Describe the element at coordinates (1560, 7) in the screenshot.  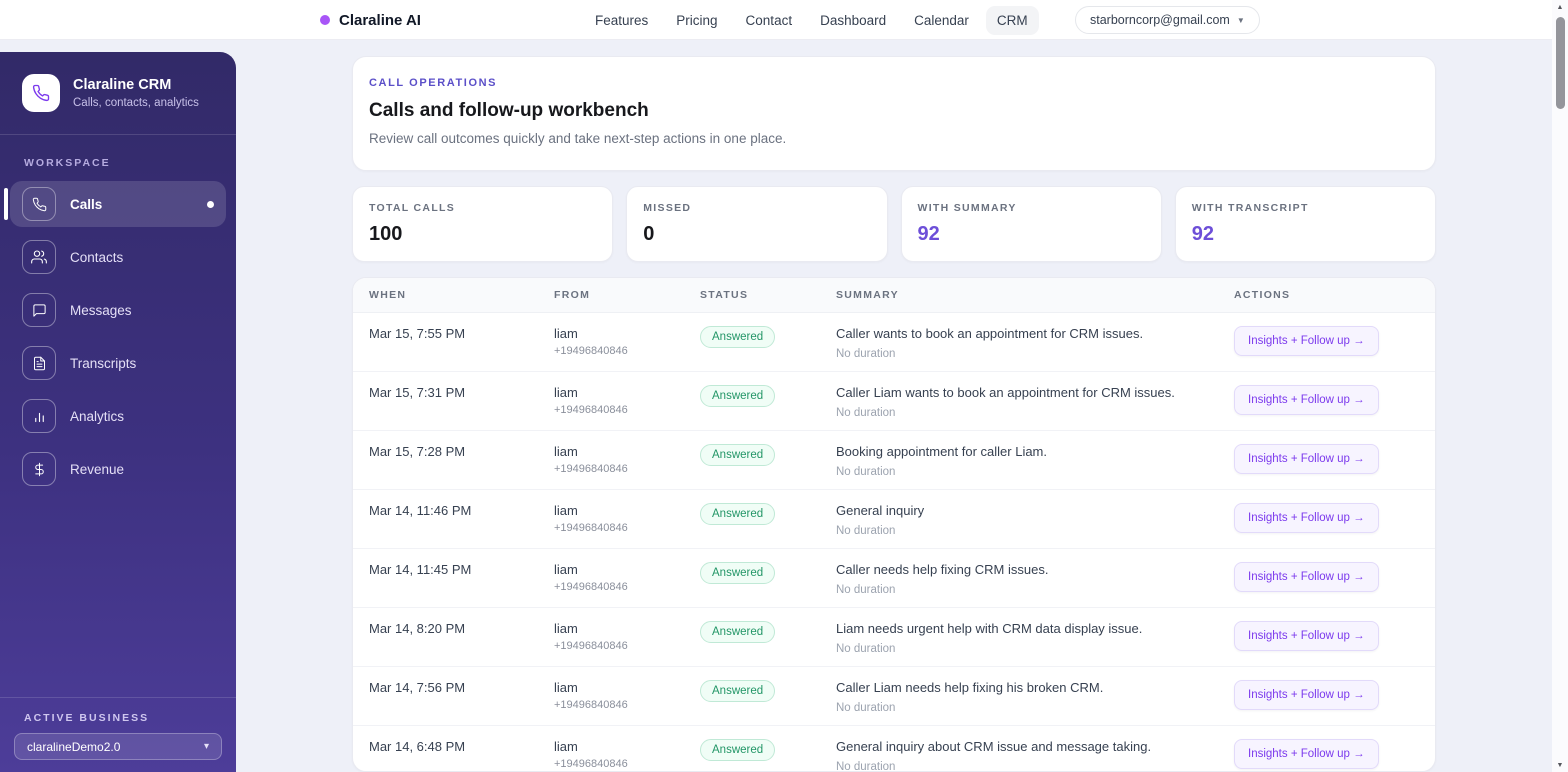
I see `scroll-up-arrow-icon: ▲` at that location.